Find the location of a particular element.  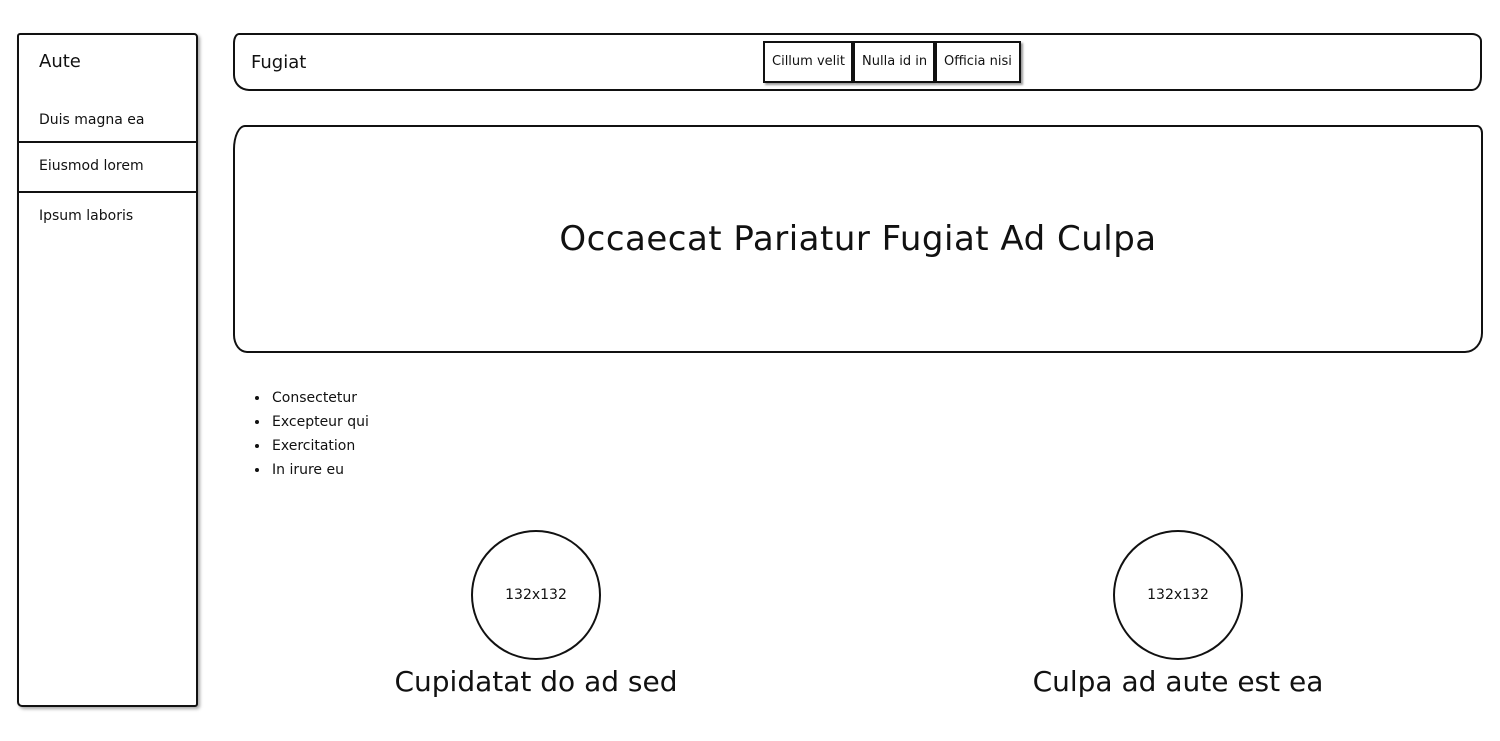

card-caption: Cupidatat do ad sed is located at coordinates (536, 681).